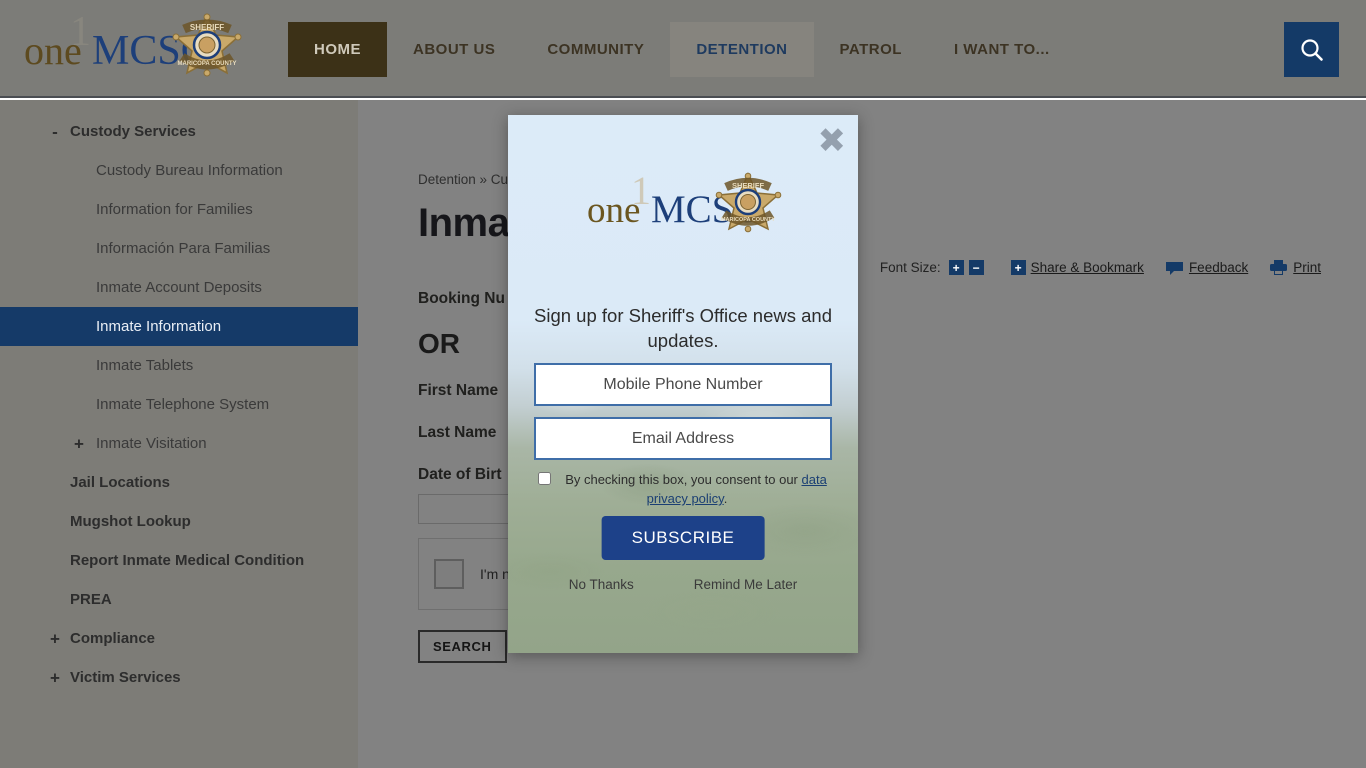 The height and width of the screenshot is (768, 1366). Describe the element at coordinates (1307, 267) in the screenshot. I see `print-link: Print` at that location.